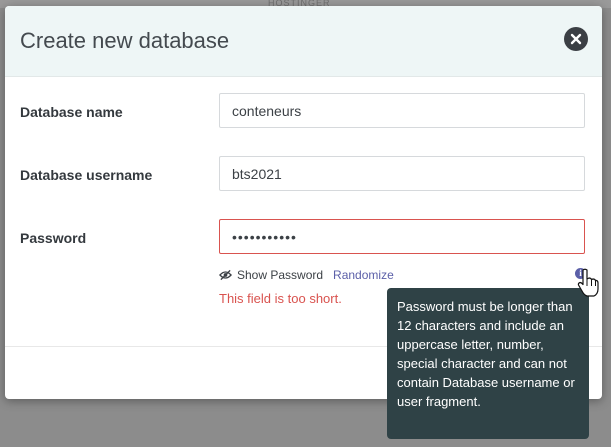 This screenshot has width=611, height=447. What do you see at coordinates (86, 175) in the screenshot?
I see `database-username-label: Database username` at bounding box center [86, 175].